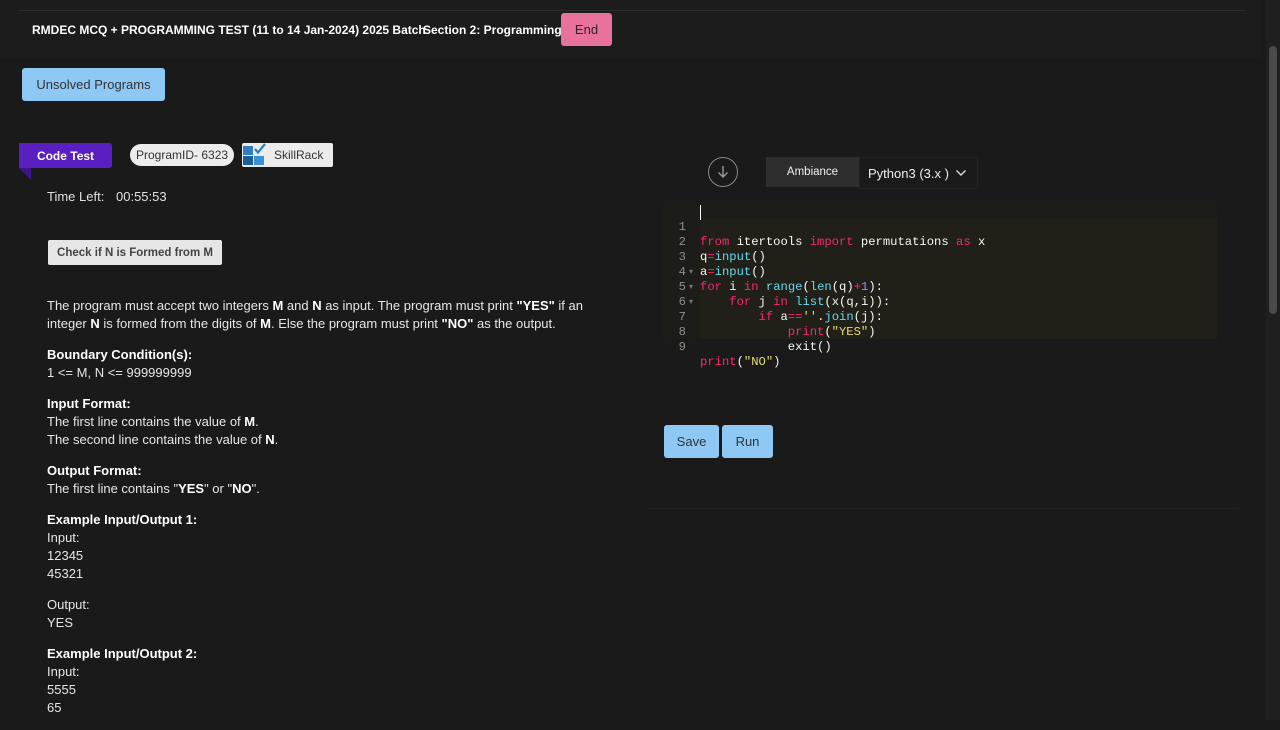  Describe the element at coordinates (76, 196) in the screenshot. I see `time-left-label: Time Left:` at that location.